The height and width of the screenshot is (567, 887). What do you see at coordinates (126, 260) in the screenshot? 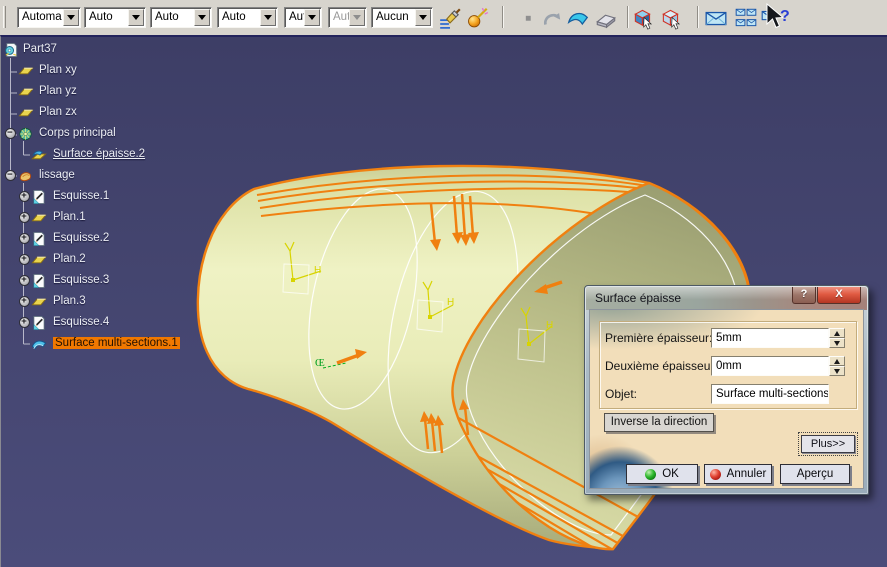
I see `tree-item-plan-2: + Plan.2` at bounding box center [126, 260].